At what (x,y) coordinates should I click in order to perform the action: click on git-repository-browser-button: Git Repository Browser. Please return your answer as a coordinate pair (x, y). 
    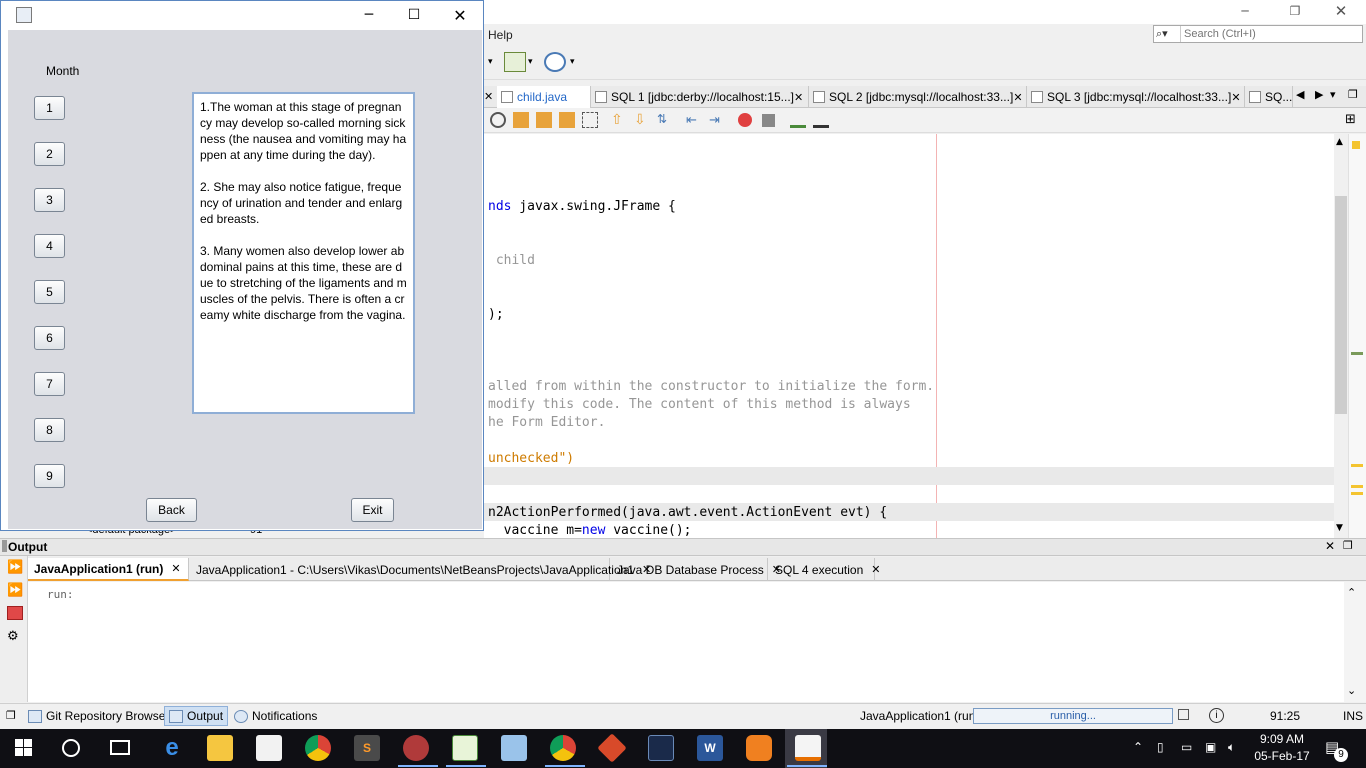
    Looking at the image, I should click on (98, 716).